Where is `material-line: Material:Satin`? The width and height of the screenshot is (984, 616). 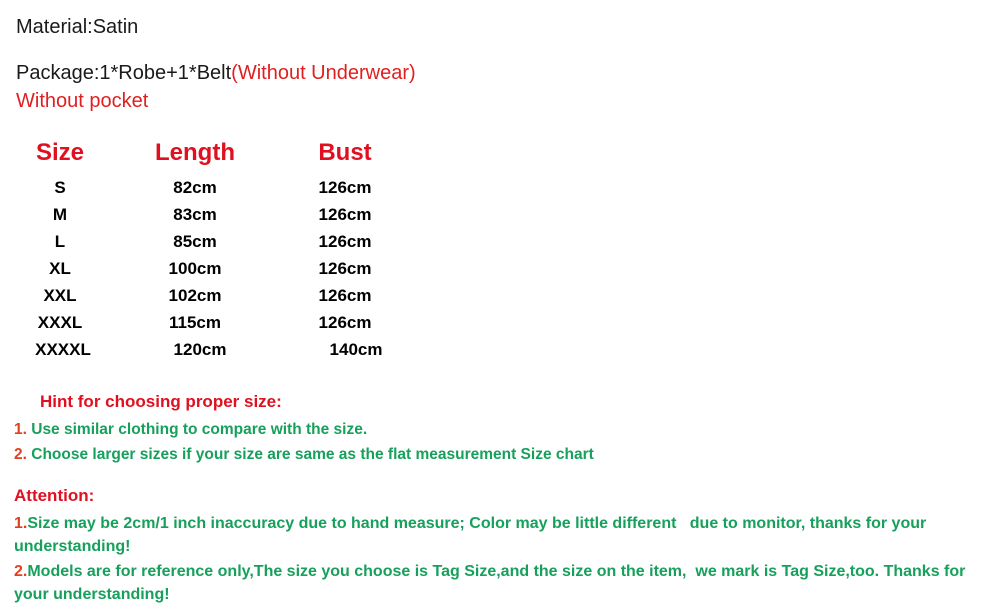 material-line: Material:Satin is located at coordinates (77, 27).